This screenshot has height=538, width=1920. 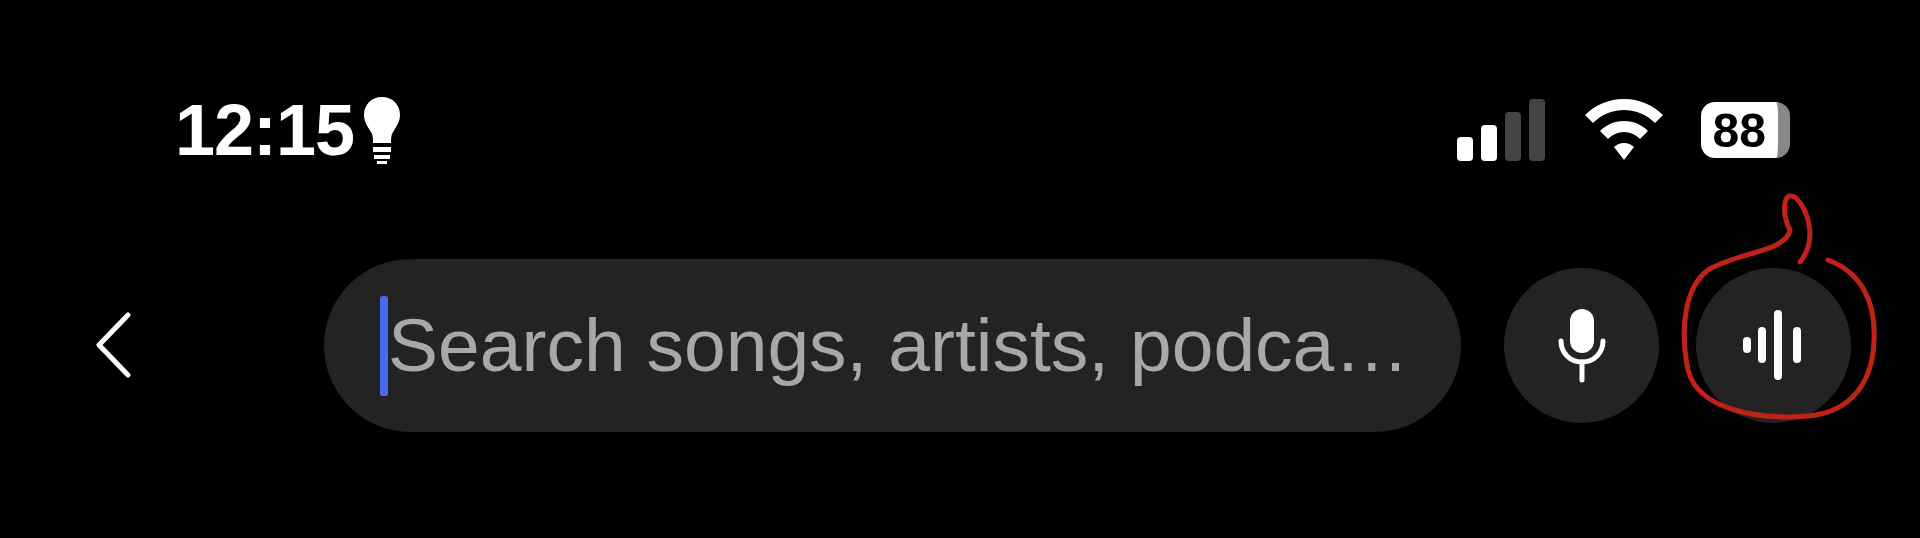 I want to click on microphone-icon, so click(x=1581, y=345).